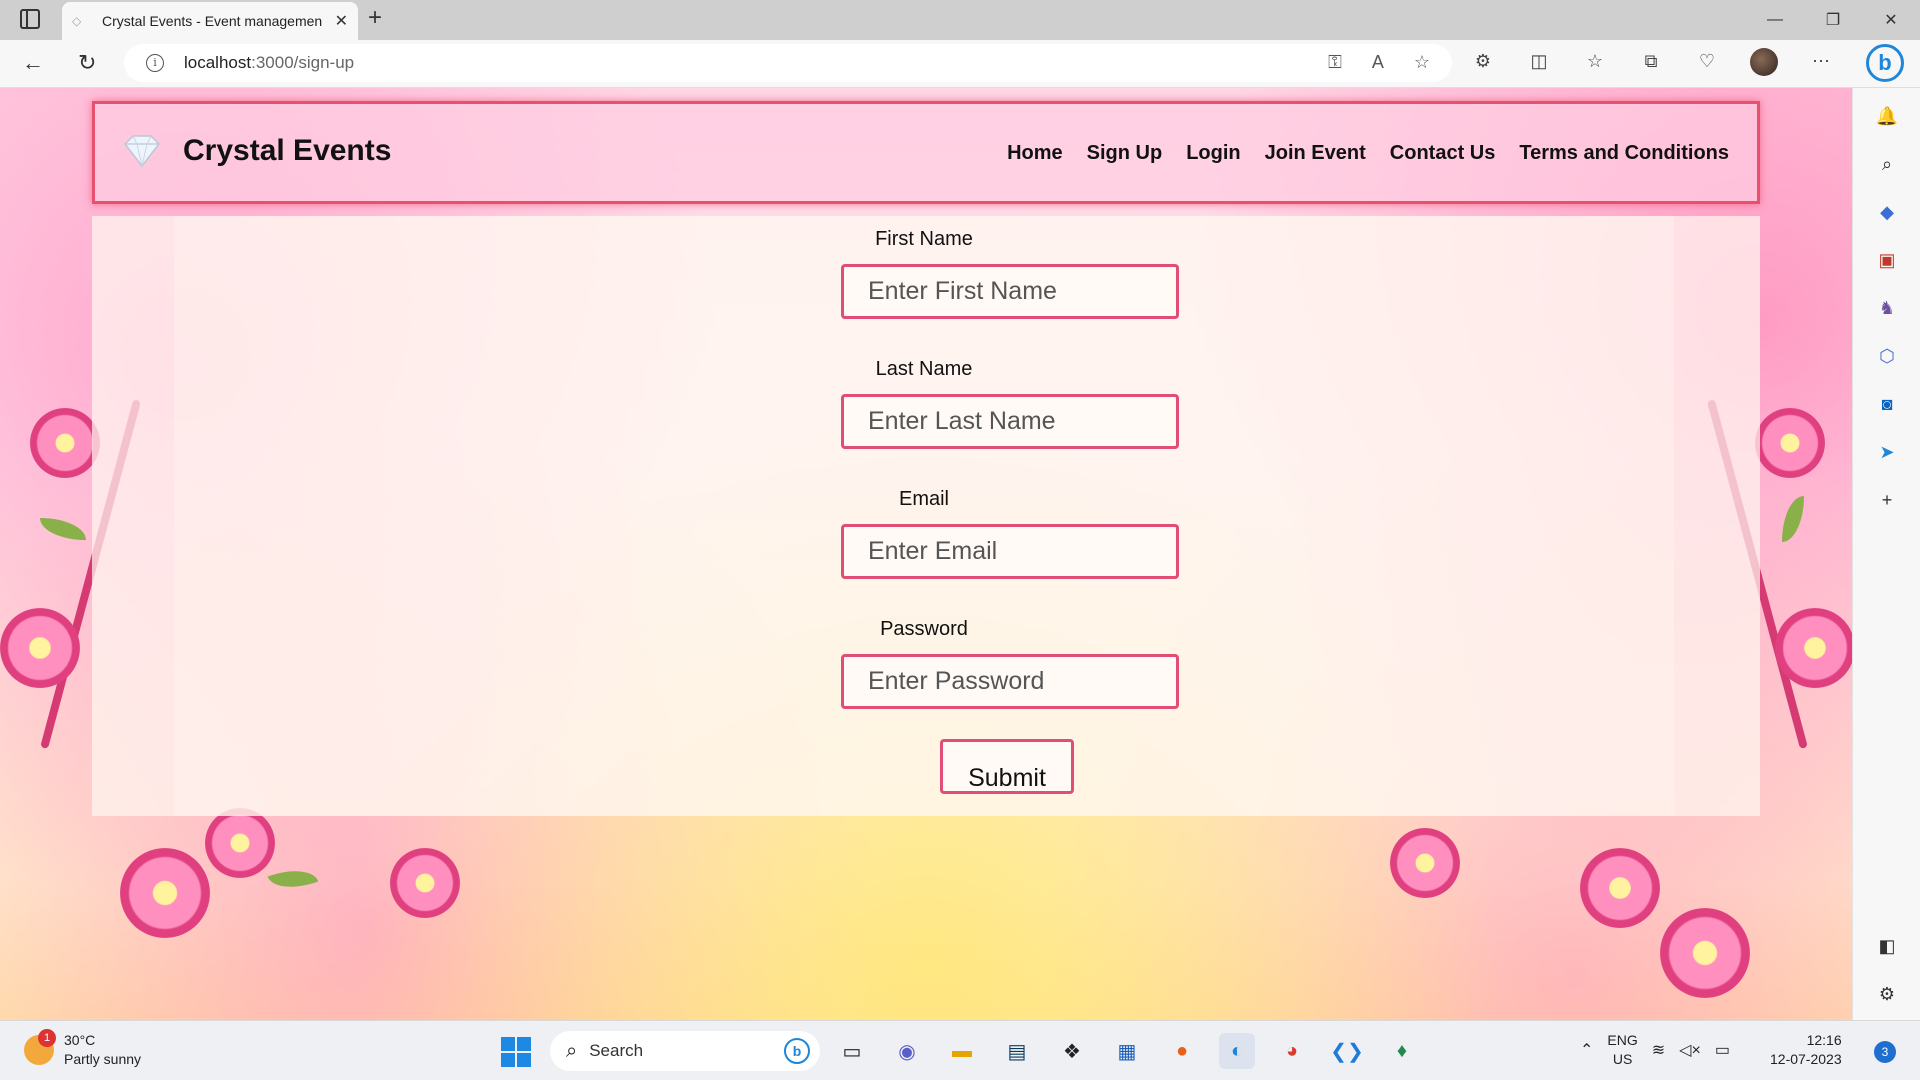 This screenshot has width=1920, height=1080. What do you see at coordinates (77, 21) in the screenshot?
I see `diamond-favicon-icon: ◇` at bounding box center [77, 21].